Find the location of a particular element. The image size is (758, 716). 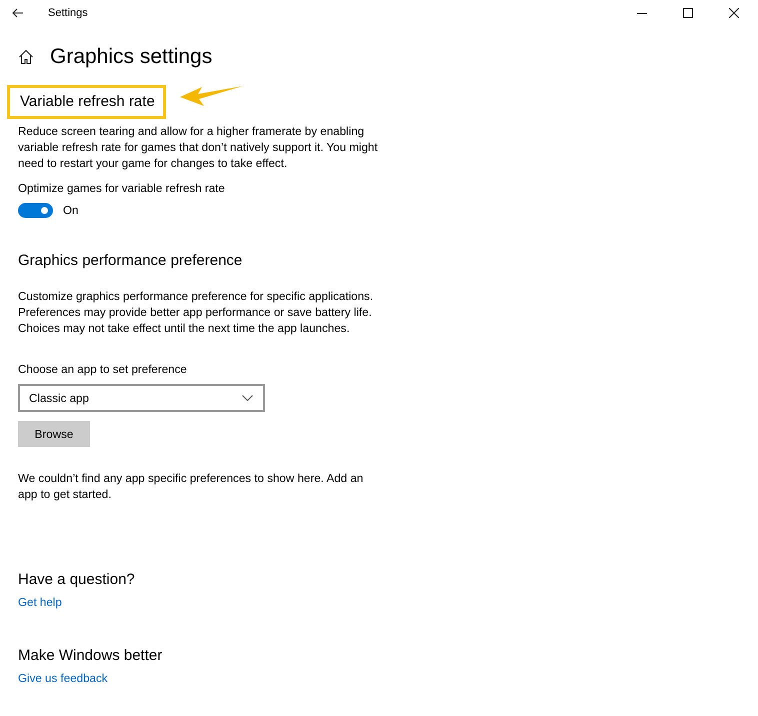

home-icon is located at coordinates (26, 57).